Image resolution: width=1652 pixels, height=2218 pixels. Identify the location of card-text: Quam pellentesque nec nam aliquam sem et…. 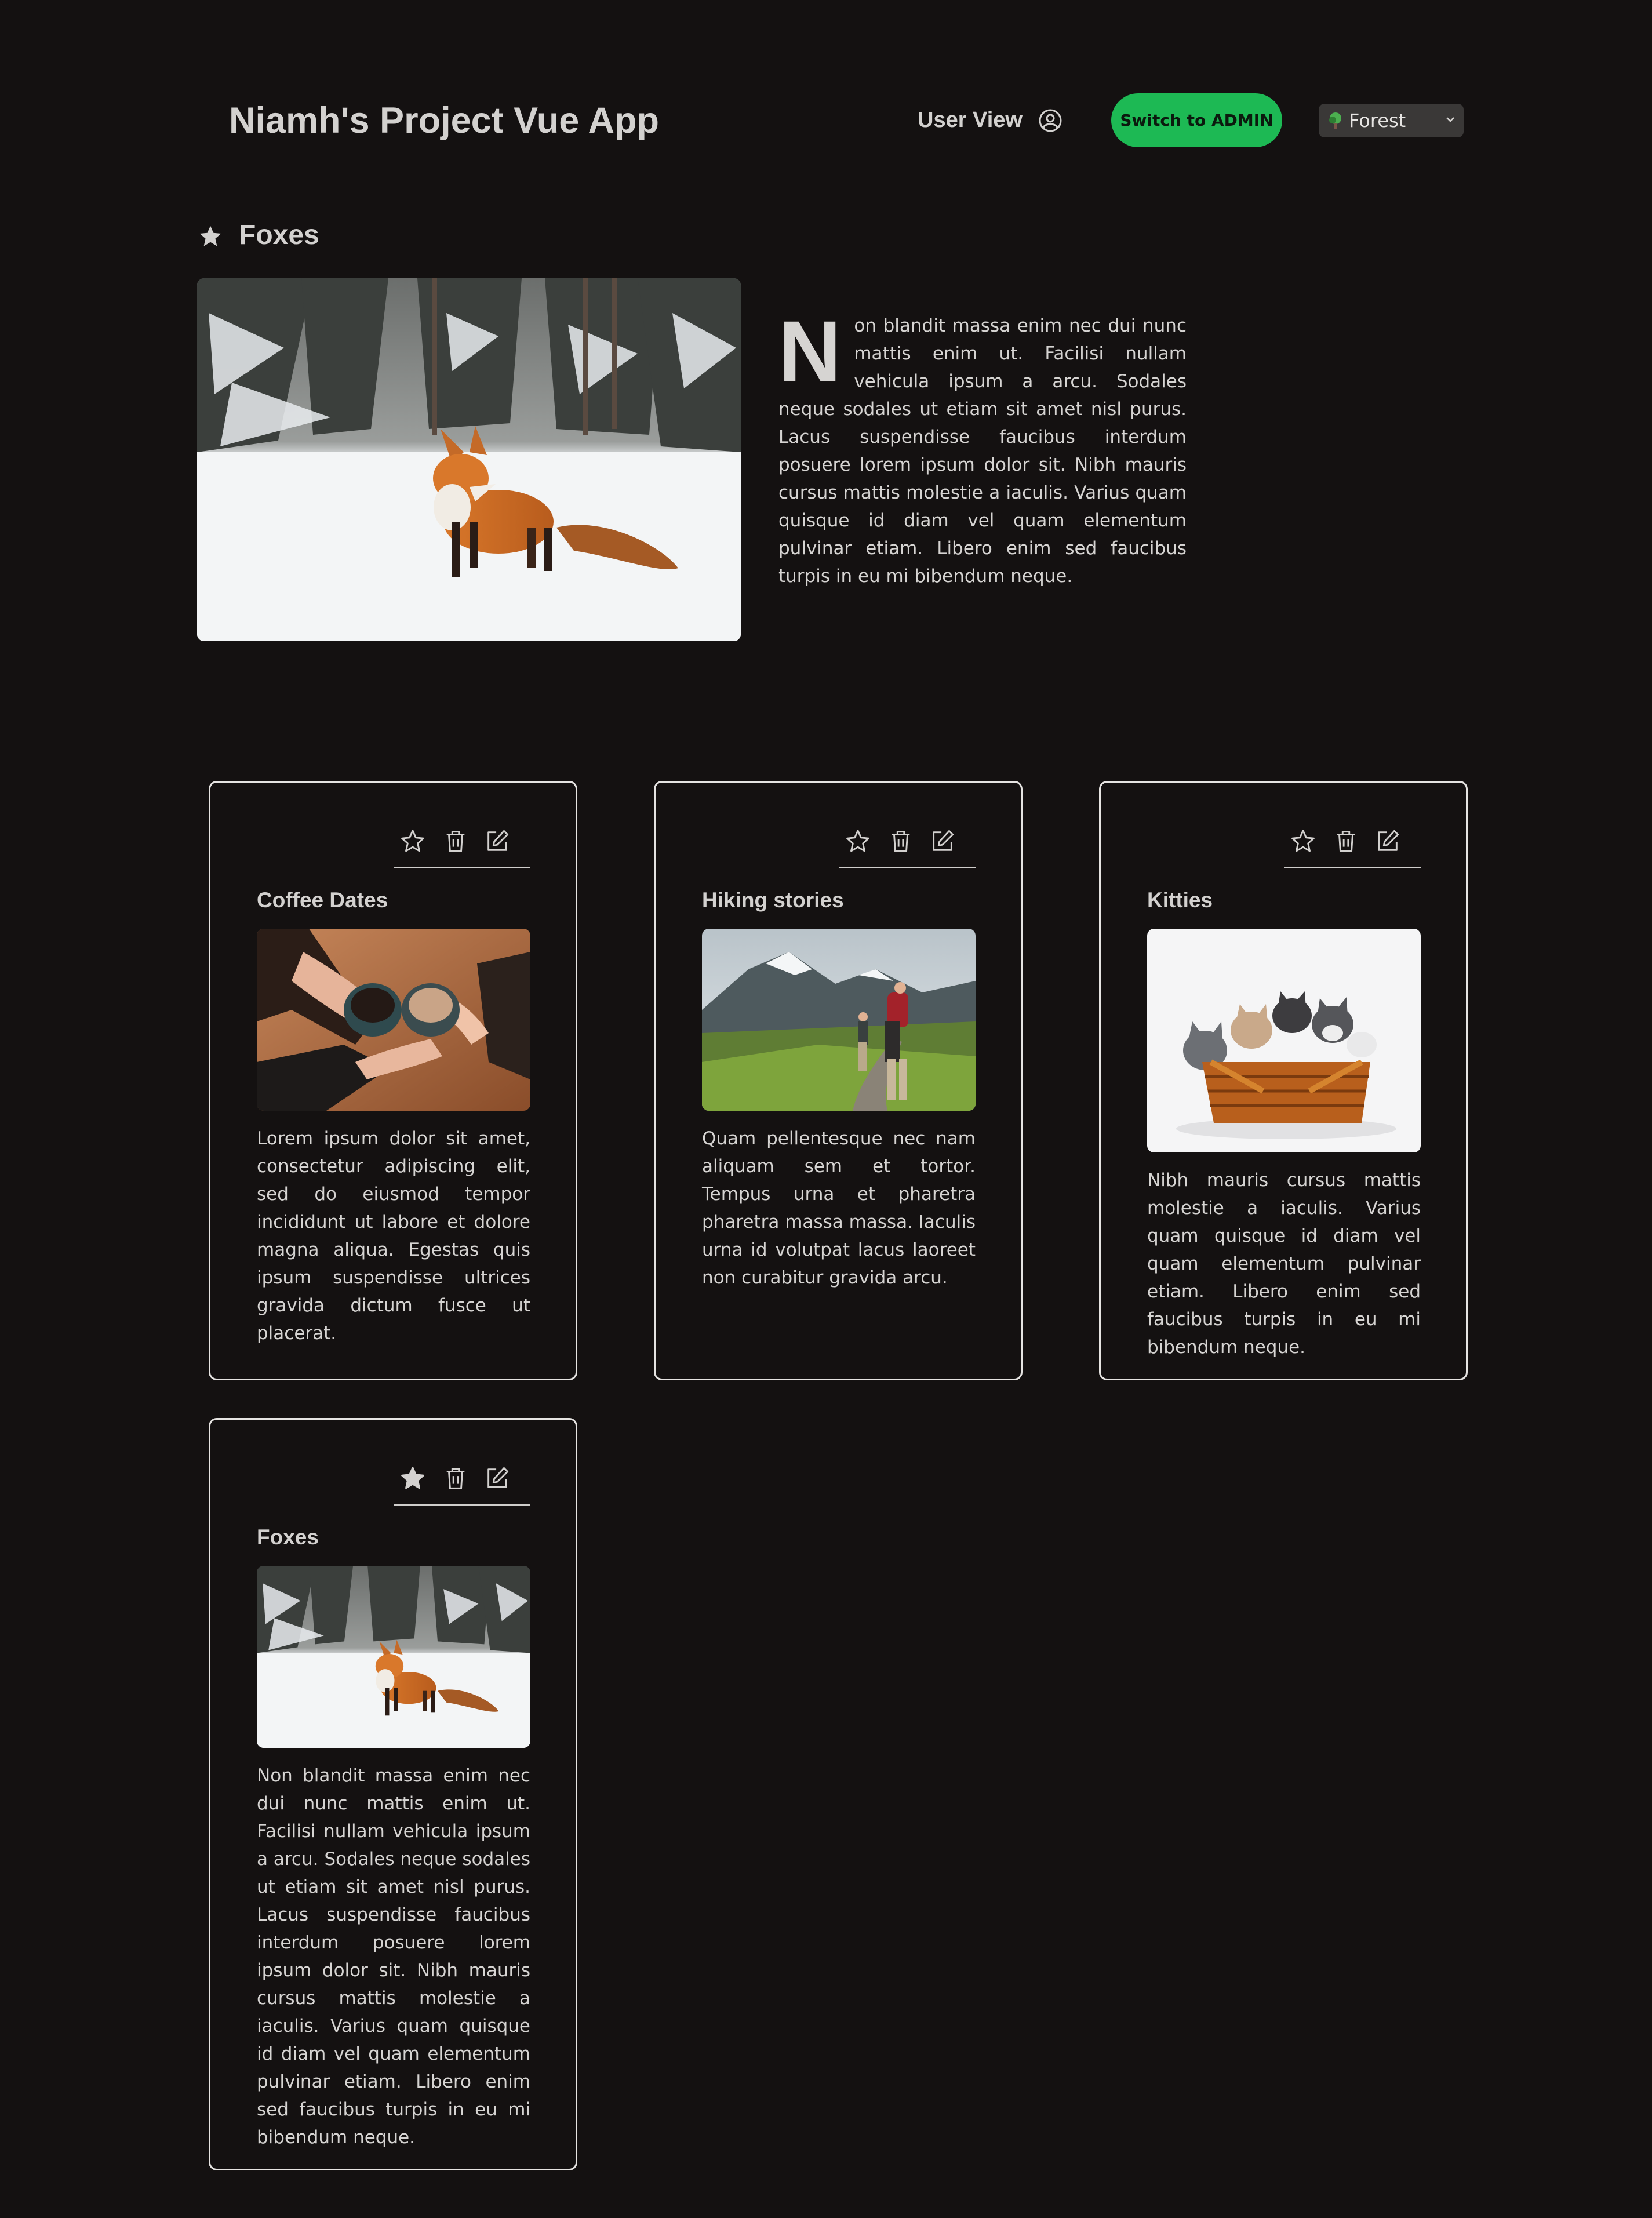
(839, 1208).